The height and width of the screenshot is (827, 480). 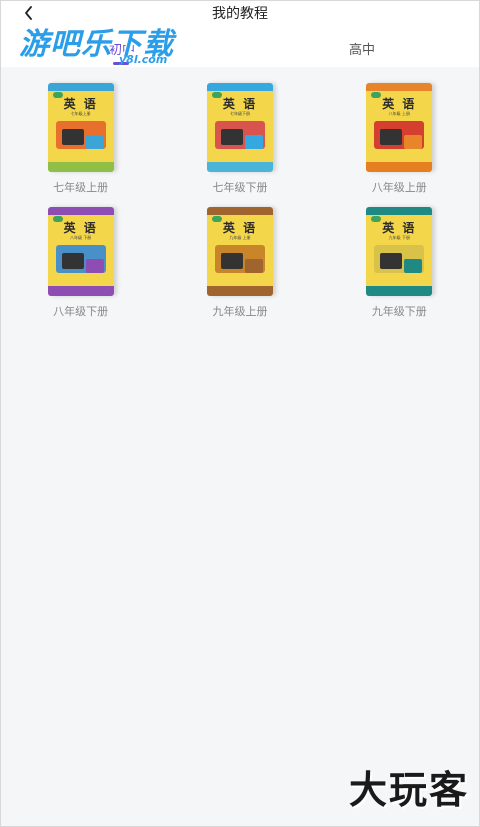 I want to click on book-label: 七年级上册, so click(x=81, y=187).